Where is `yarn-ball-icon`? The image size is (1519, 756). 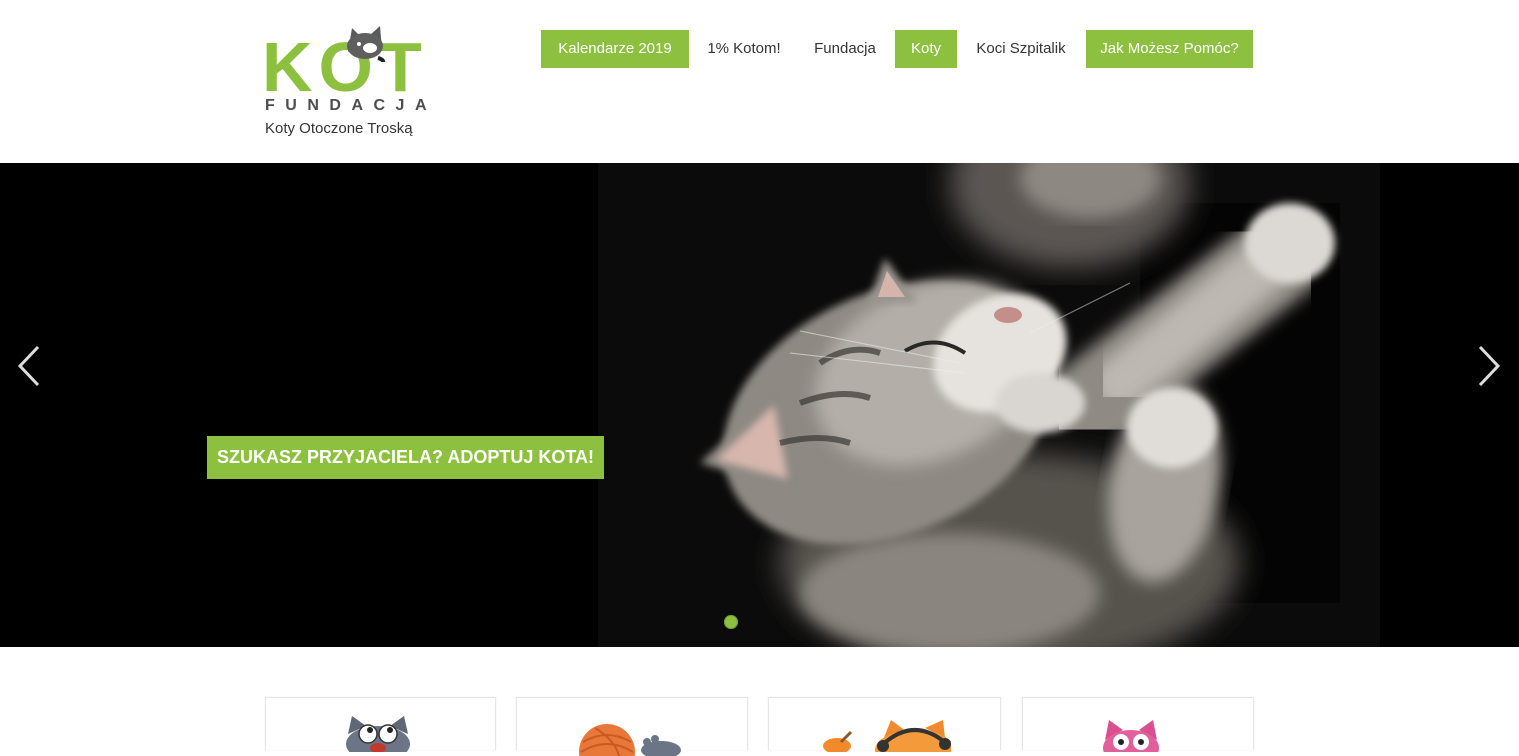 yarn-ball-icon is located at coordinates (630, 740).